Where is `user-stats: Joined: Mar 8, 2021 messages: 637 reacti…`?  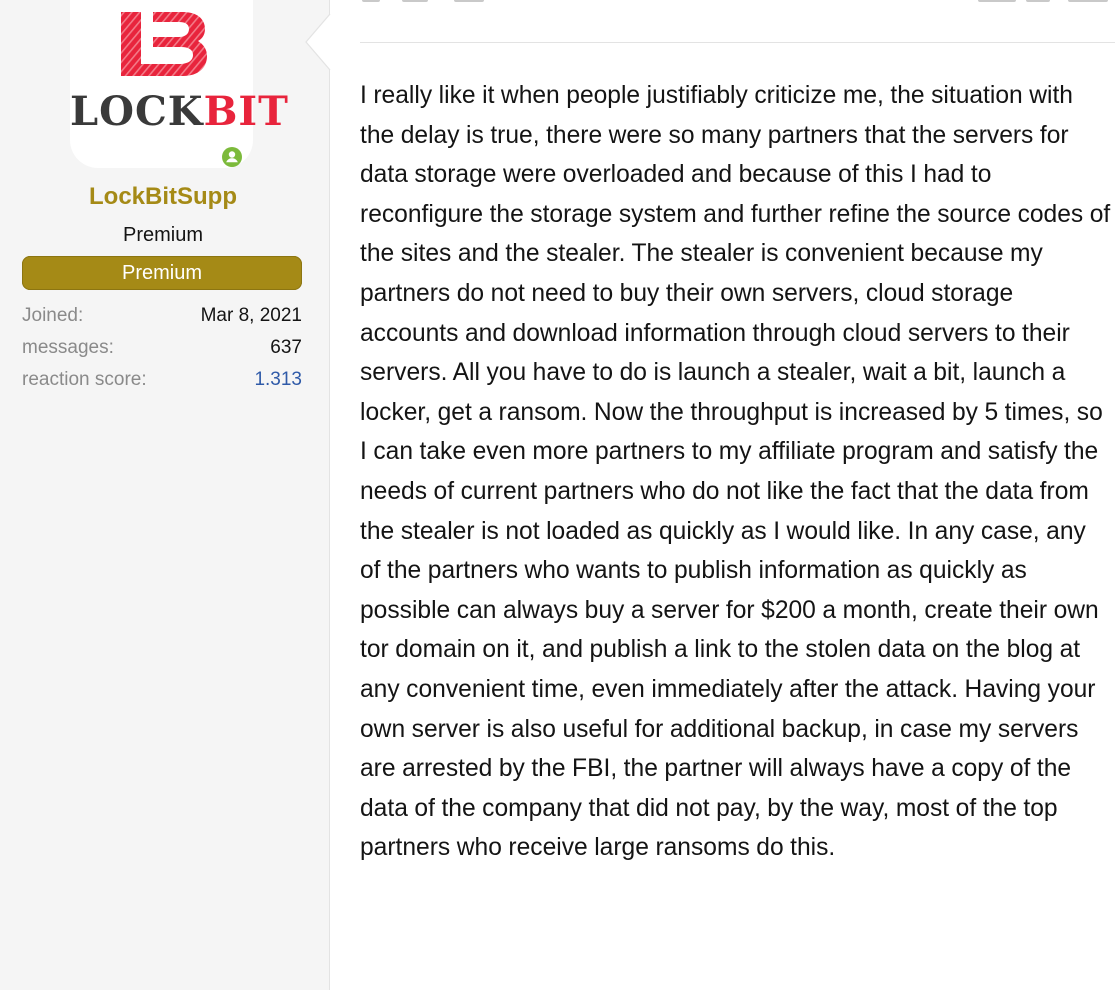 user-stats: Joined: Mar 8, 2021 messages: 637 reacti… is located at coordinates (162, 348).